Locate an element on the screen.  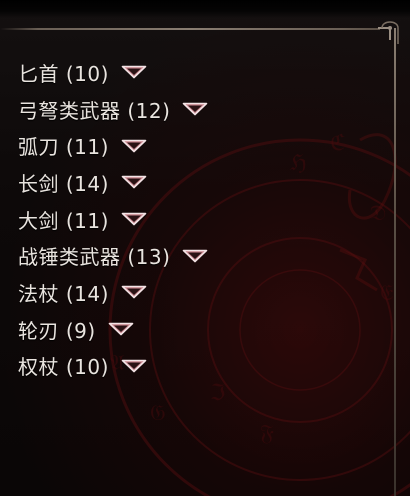
weapon-category-curved-blade: 弧刀 (11) is located at coordinates (113, 145).